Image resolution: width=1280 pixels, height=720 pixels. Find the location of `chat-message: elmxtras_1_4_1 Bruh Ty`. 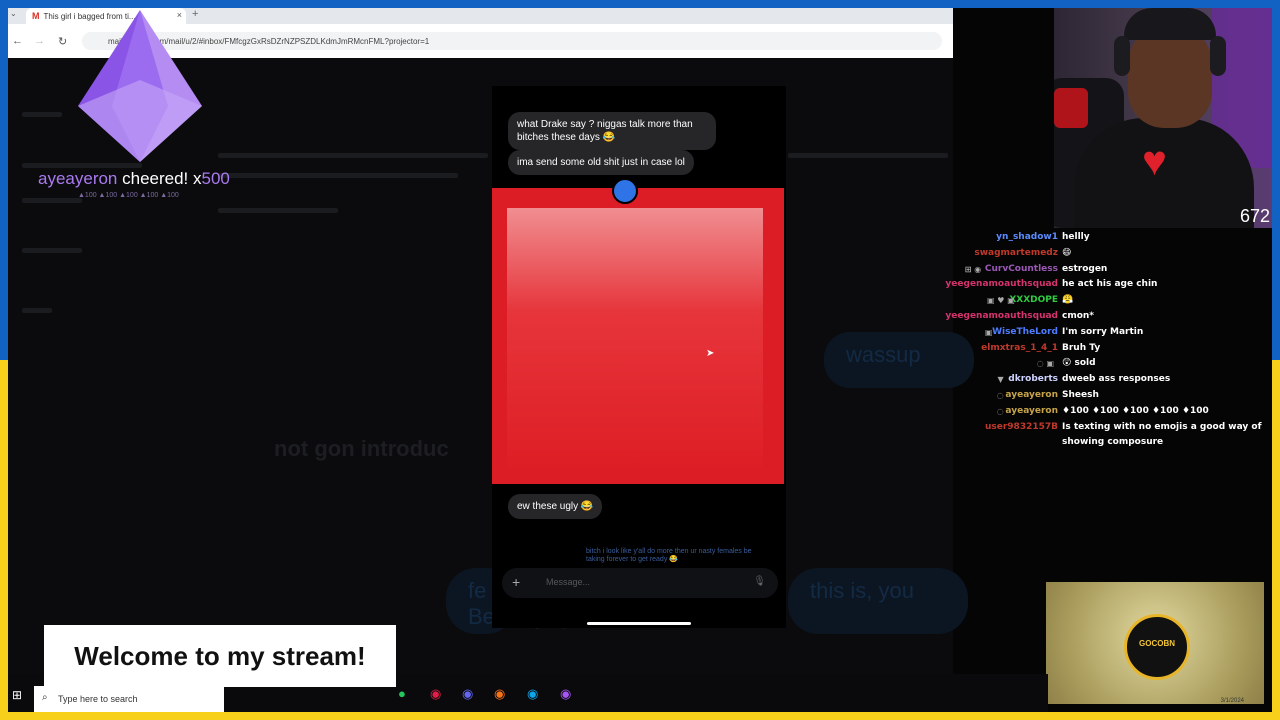

chat-message: elmxtras_1_4_1 Bruh Ty is located at coordinates (1110, 349).